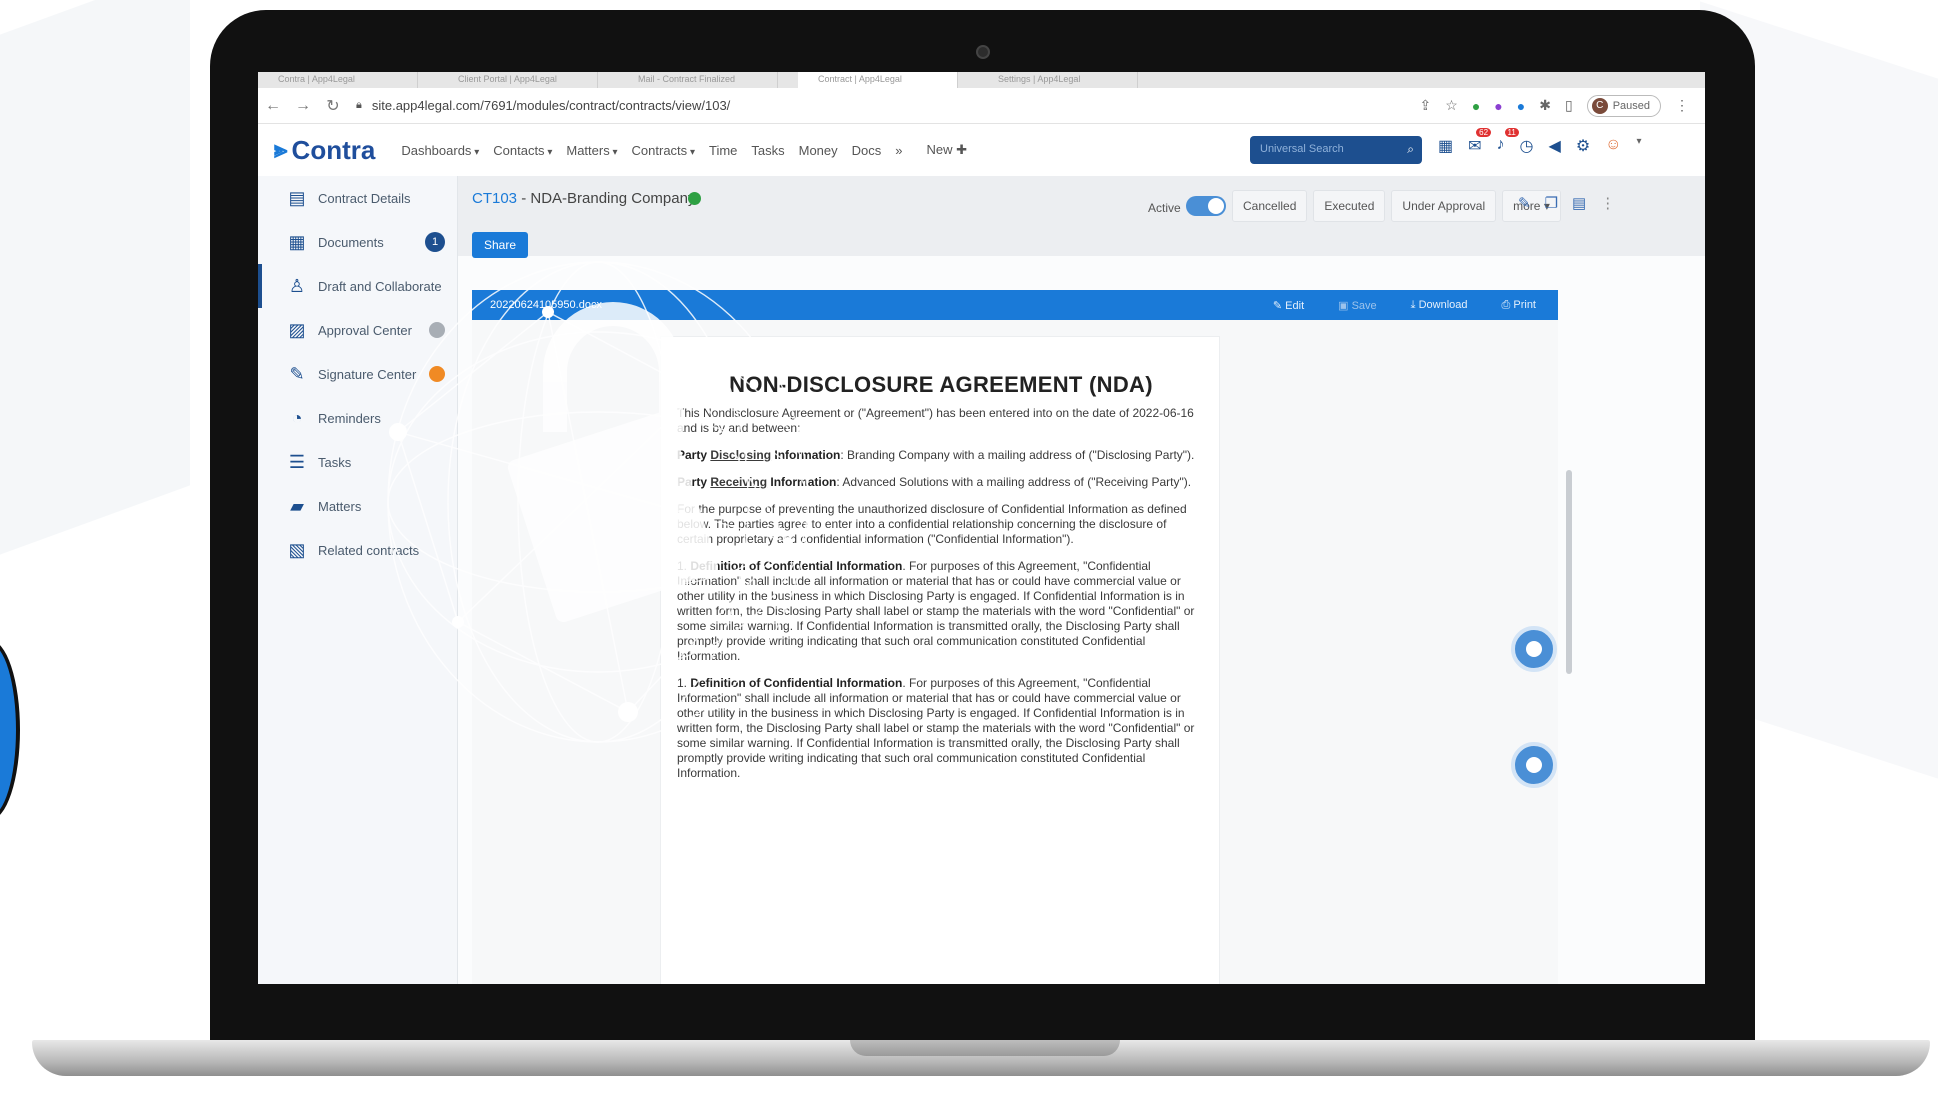 Image resolution: width=1938 pixels, height=1096 pixels. Describe the element at coordinates (273, 106) in the screenshot. I see `back-icon: ←` at that location.